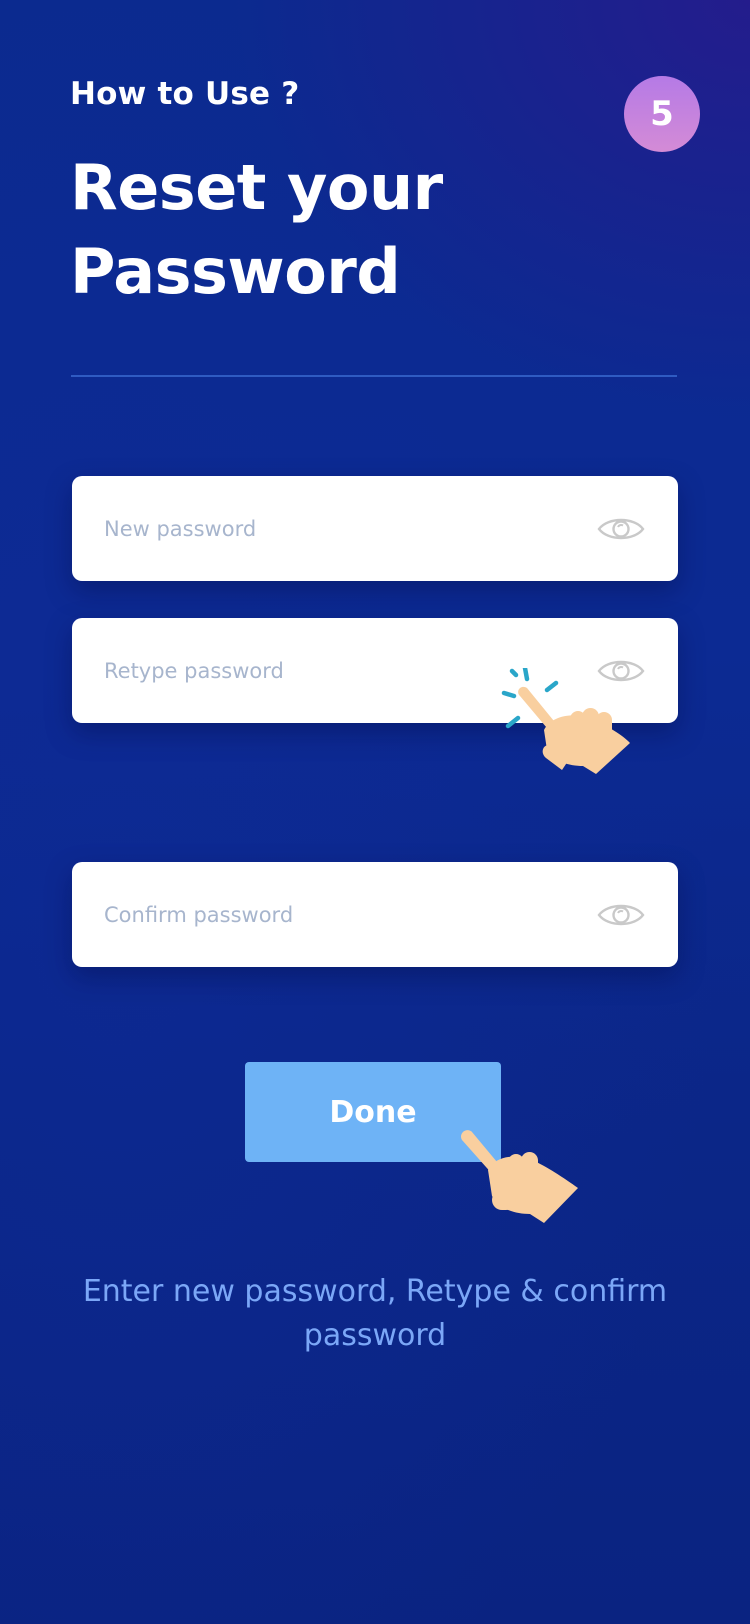  What do you see at coordinates (185, 94) in the screenshot?
I see `how-to-use-heading: How to Use ?` at bounding box center [185, 94].